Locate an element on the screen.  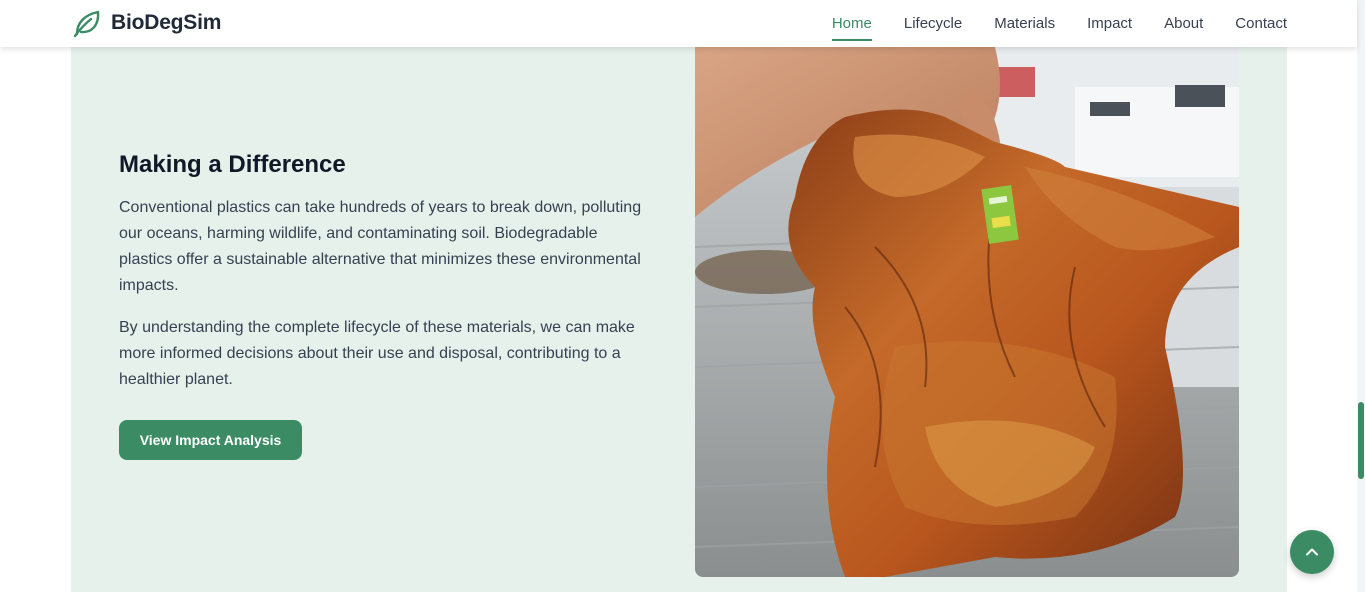
brand-name: BioDegSim is located at coordinates (166, 22).